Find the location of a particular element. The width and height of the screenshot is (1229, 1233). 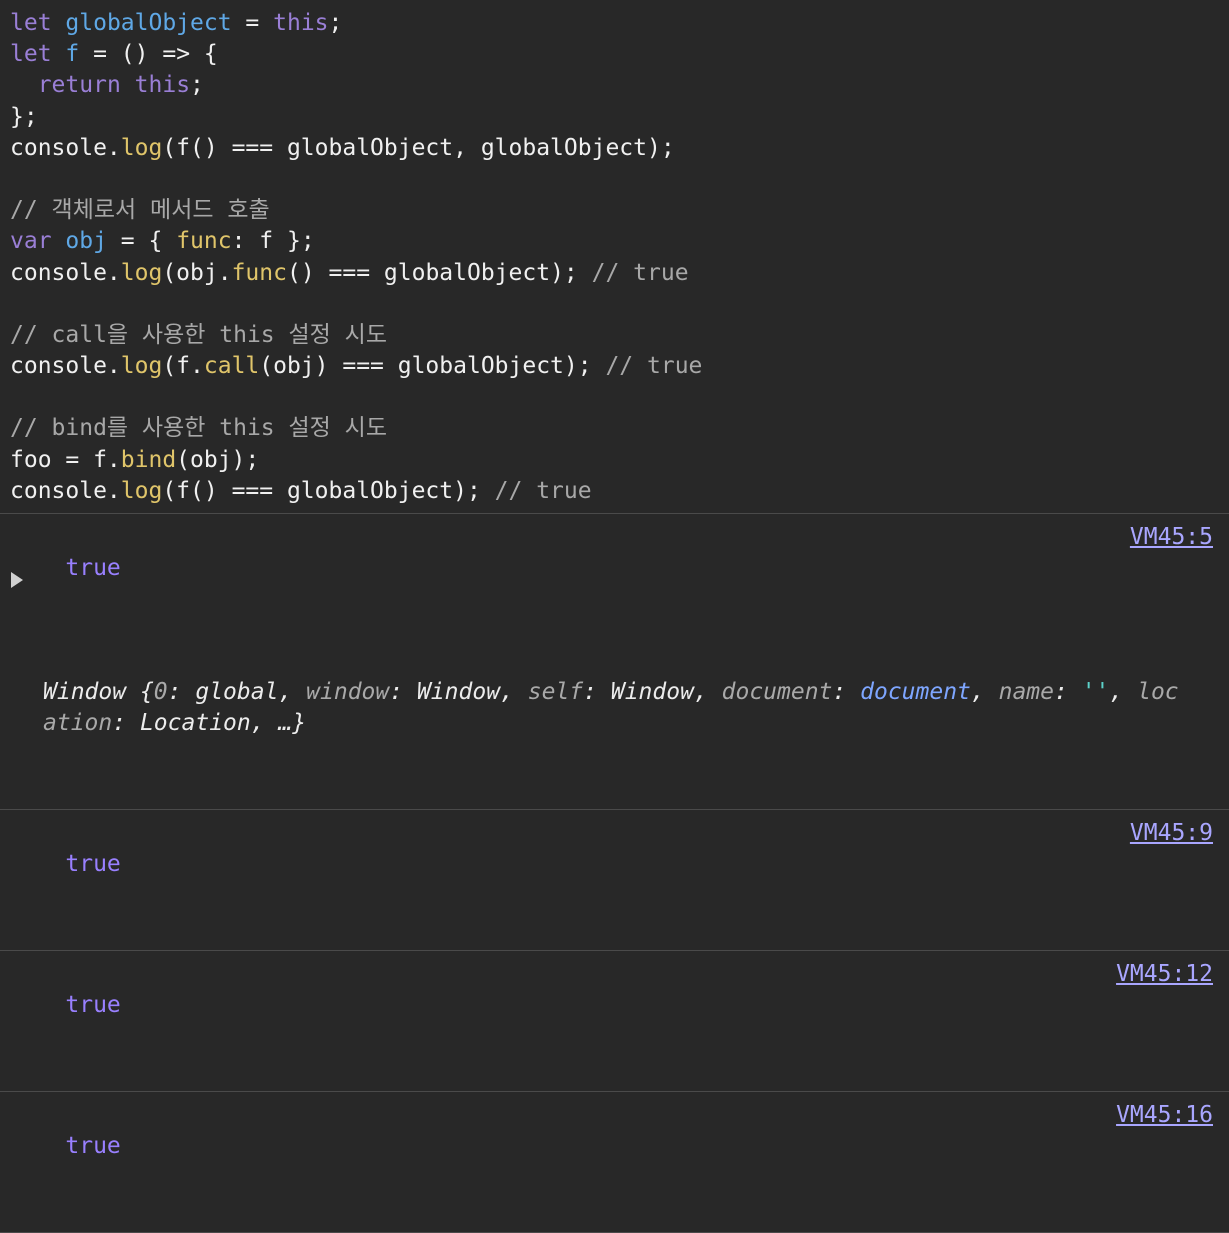

code-text: : f }; is located at coordinates (273, 241).